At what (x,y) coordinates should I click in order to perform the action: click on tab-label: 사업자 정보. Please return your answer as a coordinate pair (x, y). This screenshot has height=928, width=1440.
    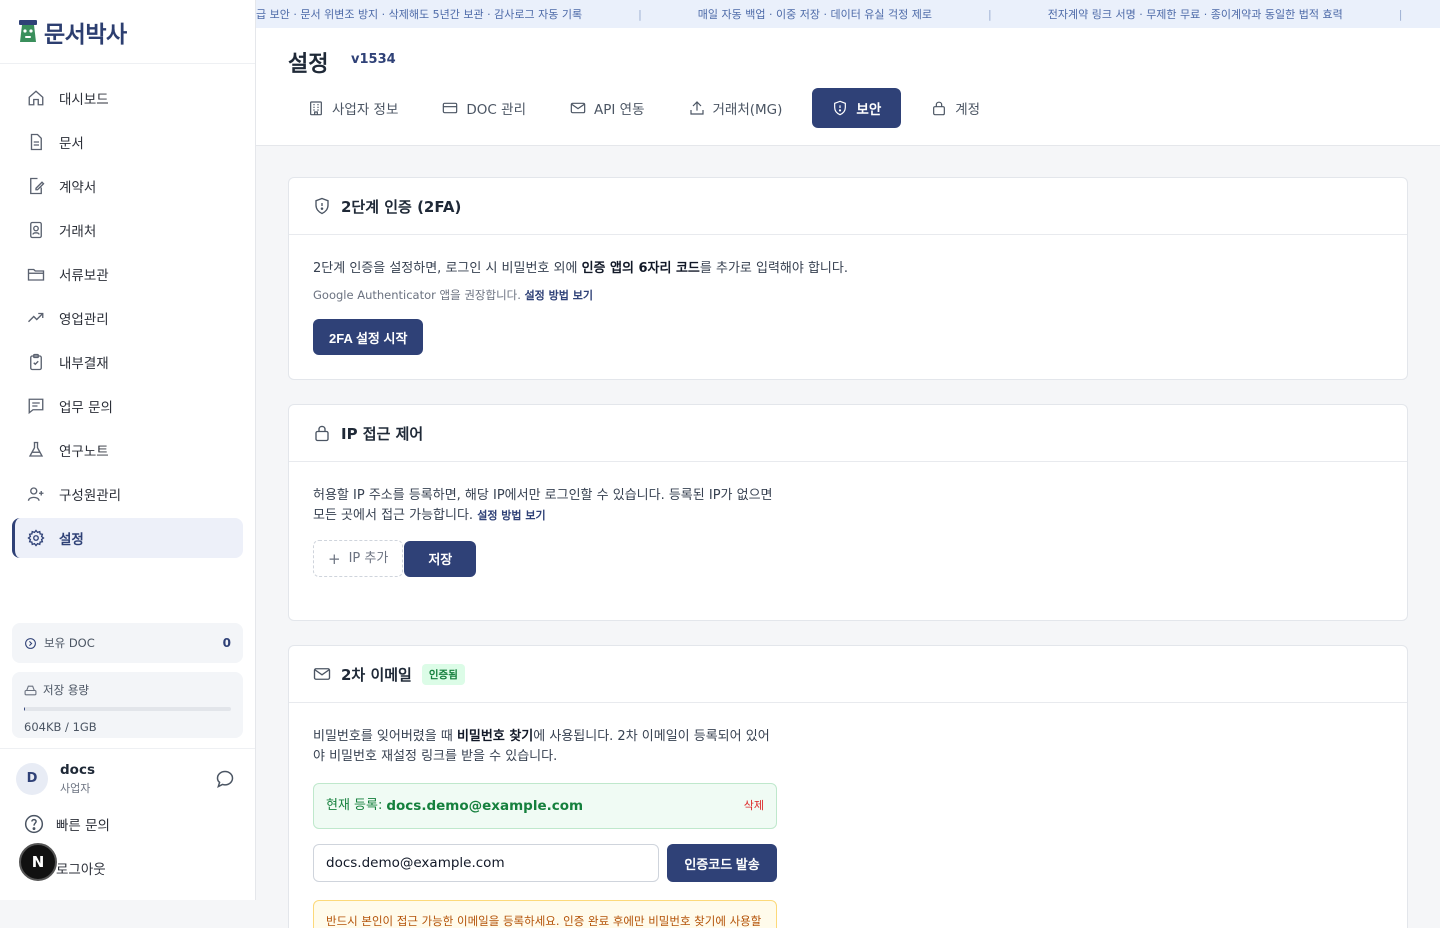
    Looking at the image, I should click on (365, 110).